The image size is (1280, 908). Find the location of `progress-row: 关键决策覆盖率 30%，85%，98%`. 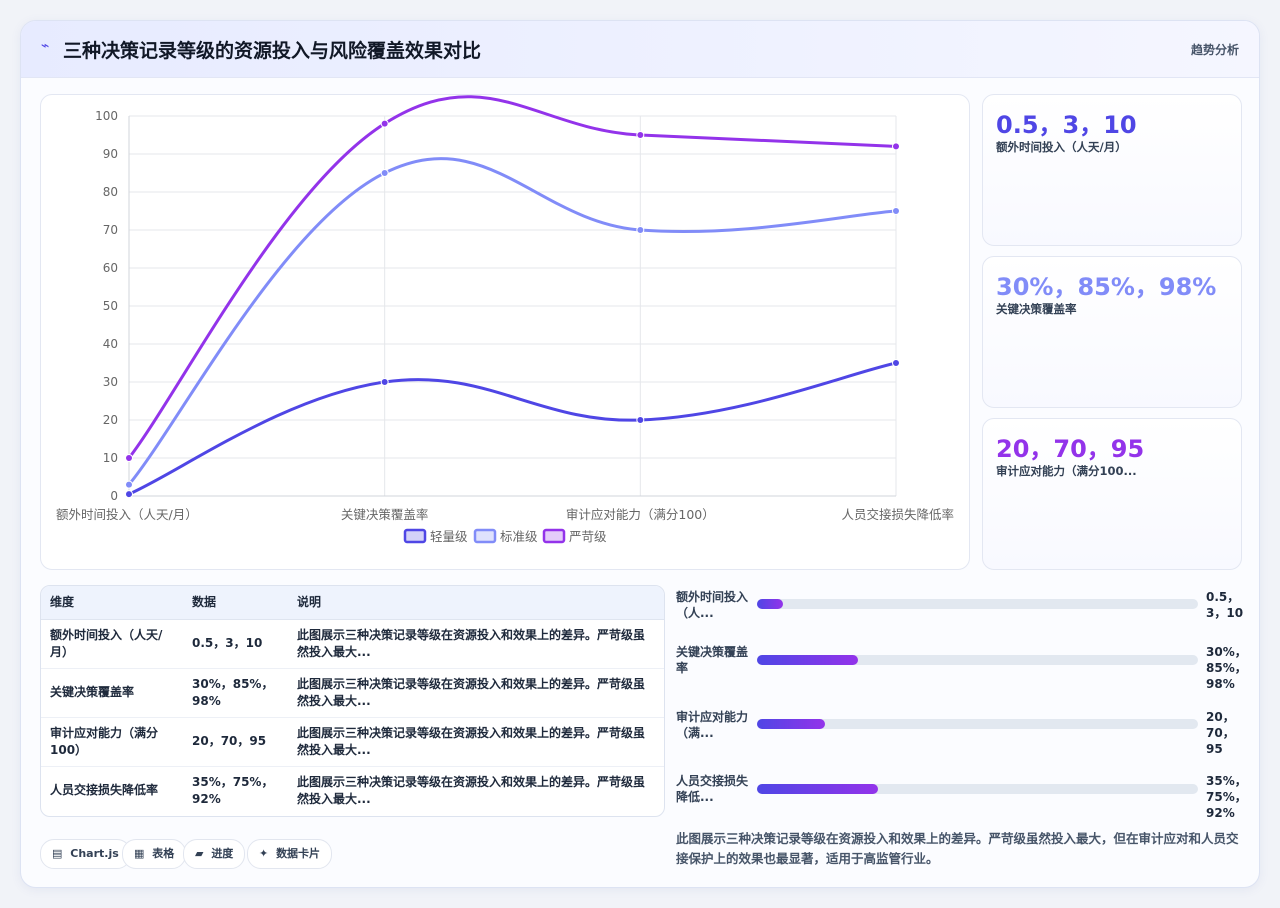

progress-row: 关键决策覆盖率 30%，85%，98% is located at coordinates (961, 670).